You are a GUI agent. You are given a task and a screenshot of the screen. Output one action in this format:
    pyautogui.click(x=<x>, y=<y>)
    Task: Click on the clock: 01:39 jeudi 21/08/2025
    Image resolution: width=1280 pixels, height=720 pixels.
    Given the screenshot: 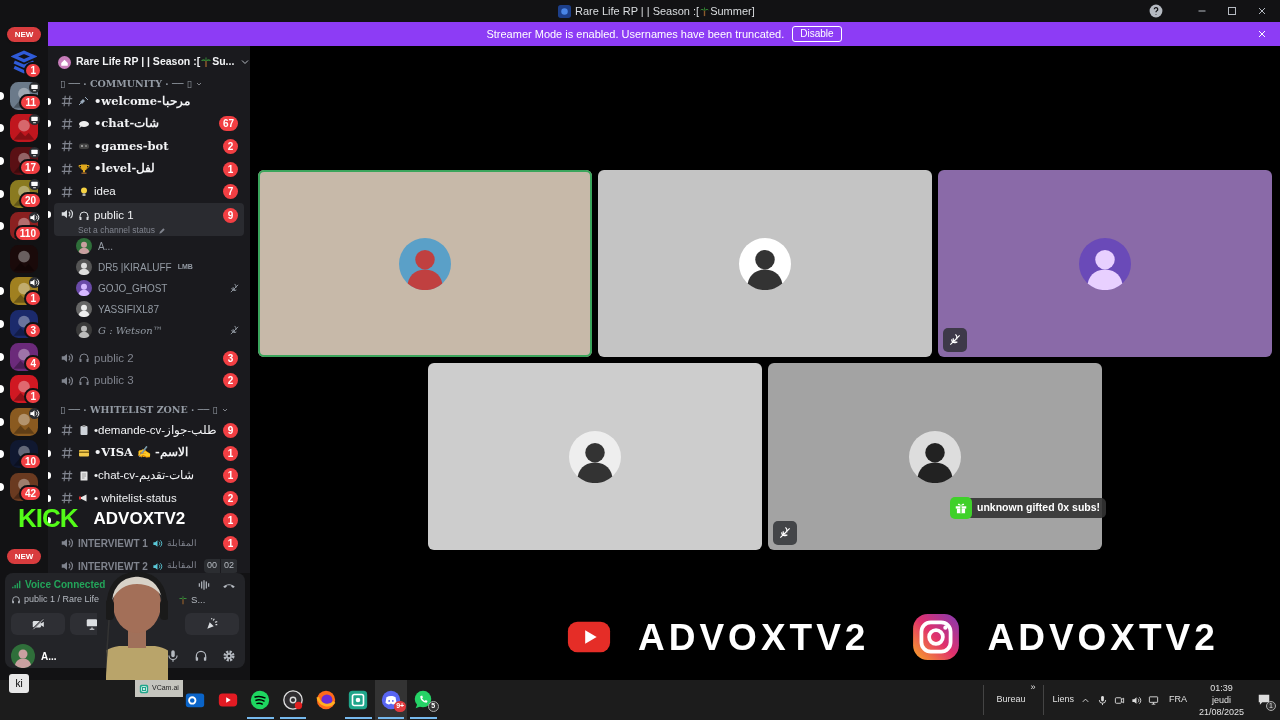 What is the action you would take?
    pyautogui.click(x=1221, y=700)
    